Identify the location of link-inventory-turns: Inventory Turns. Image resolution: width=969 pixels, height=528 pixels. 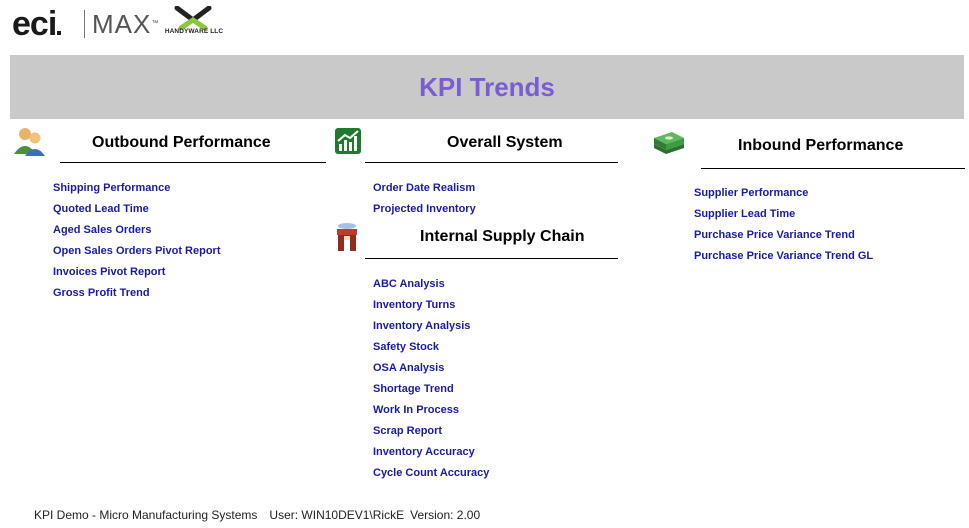
(431, 305).